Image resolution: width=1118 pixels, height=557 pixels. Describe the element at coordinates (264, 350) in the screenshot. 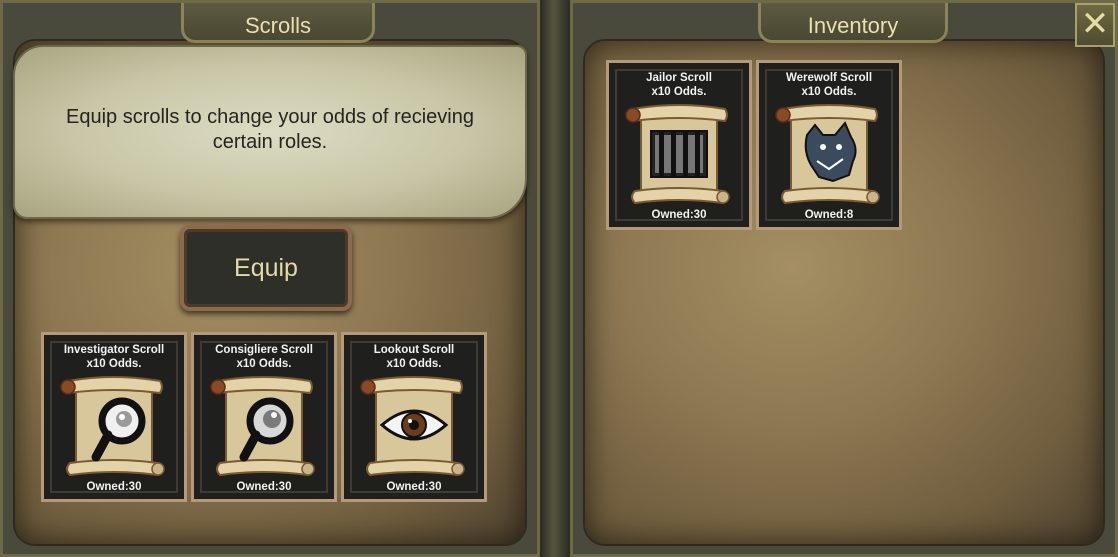

I see `card-name: Consigliere Scroll` at that location.